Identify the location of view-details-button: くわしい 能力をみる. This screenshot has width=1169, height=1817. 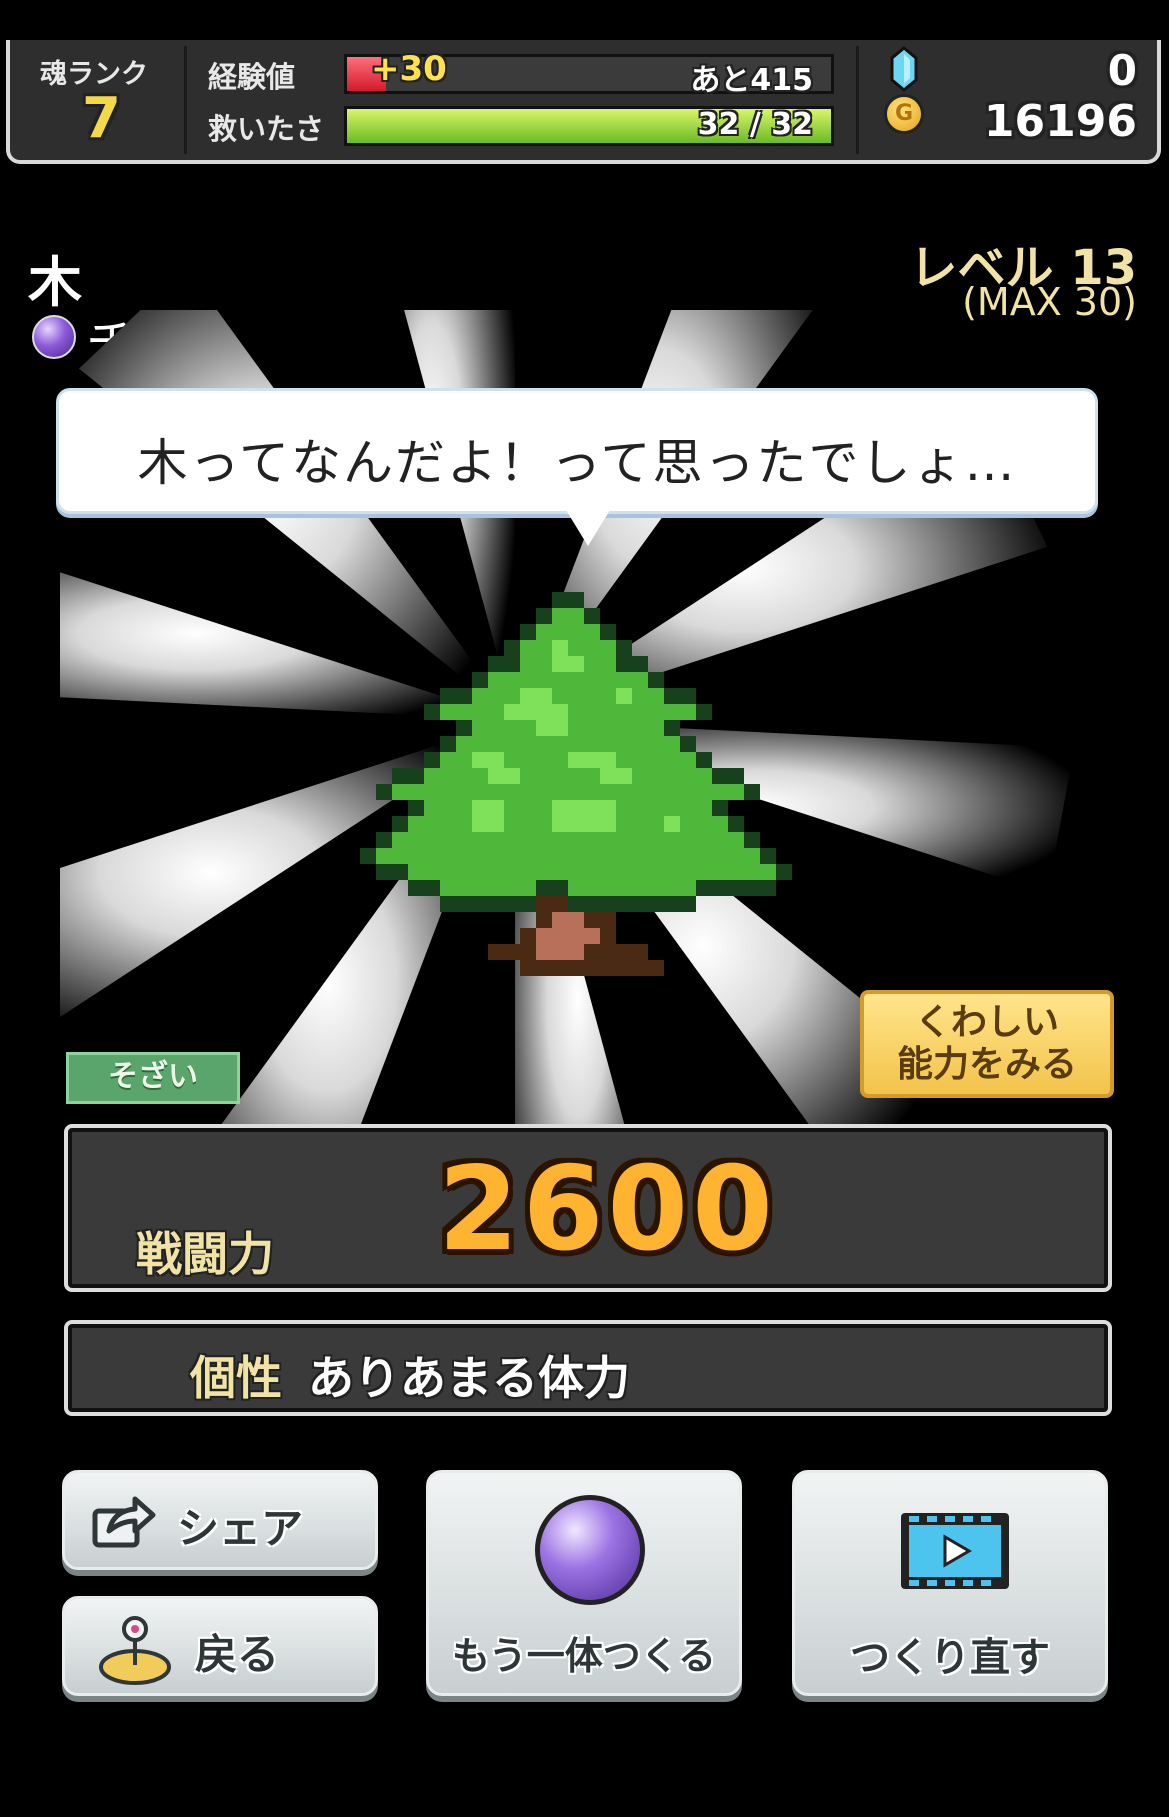
(987, 1044).